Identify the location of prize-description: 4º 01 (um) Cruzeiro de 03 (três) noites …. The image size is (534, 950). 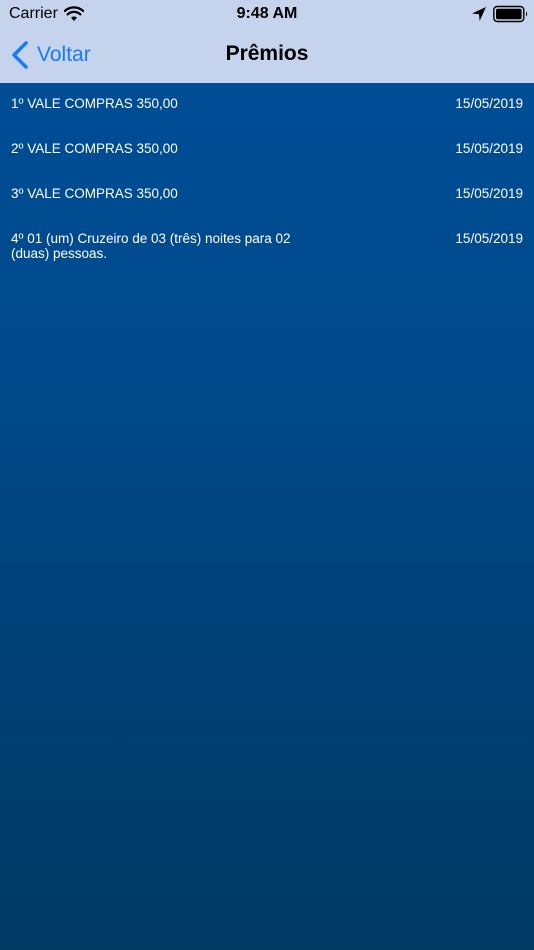
(151, 246).